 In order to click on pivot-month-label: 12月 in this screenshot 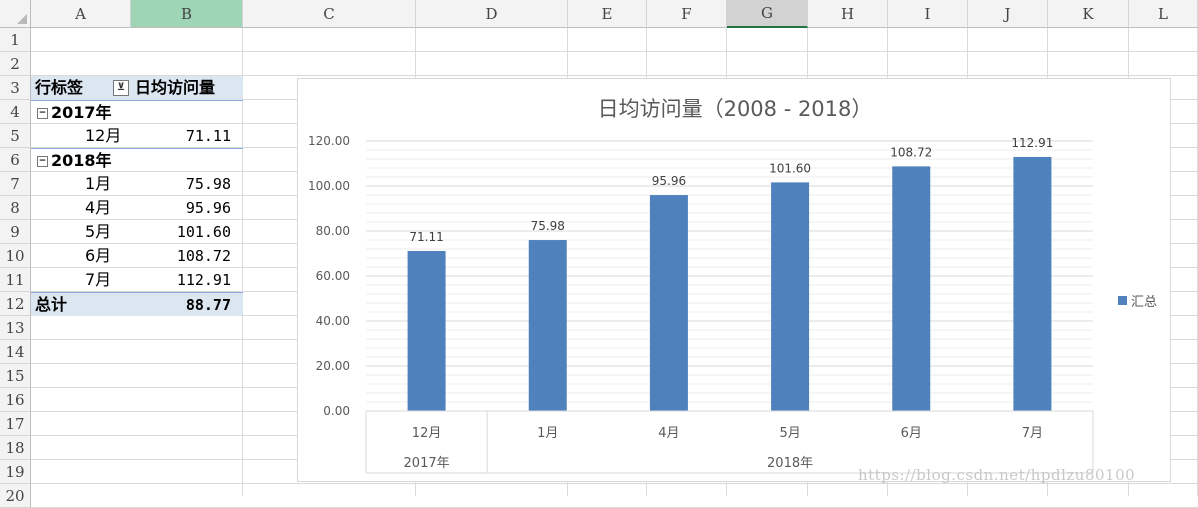, I will do `click(103, 135)`.